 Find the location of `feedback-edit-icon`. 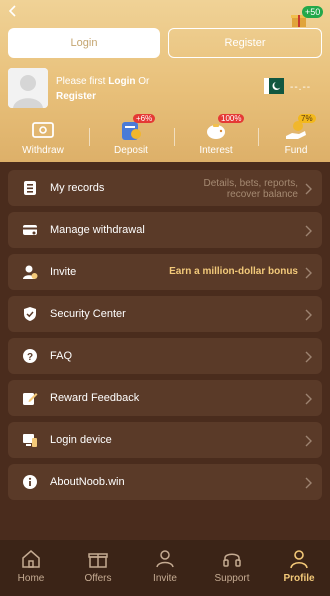

feedback-edit-icon is located at coordinates (30, 398).